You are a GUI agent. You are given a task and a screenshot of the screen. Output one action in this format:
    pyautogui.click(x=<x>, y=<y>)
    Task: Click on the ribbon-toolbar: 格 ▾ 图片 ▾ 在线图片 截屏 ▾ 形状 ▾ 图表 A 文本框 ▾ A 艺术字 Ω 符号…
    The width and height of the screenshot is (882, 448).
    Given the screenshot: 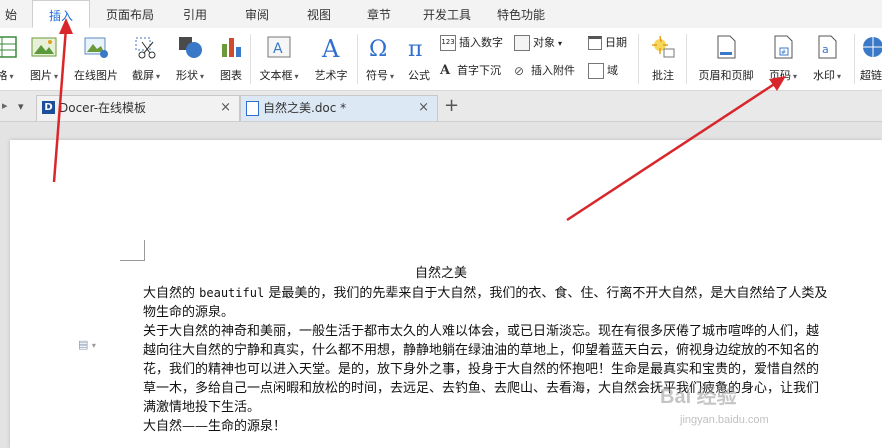 What is the action you would take?
    pyautogui.click(x=441, y=59)
    